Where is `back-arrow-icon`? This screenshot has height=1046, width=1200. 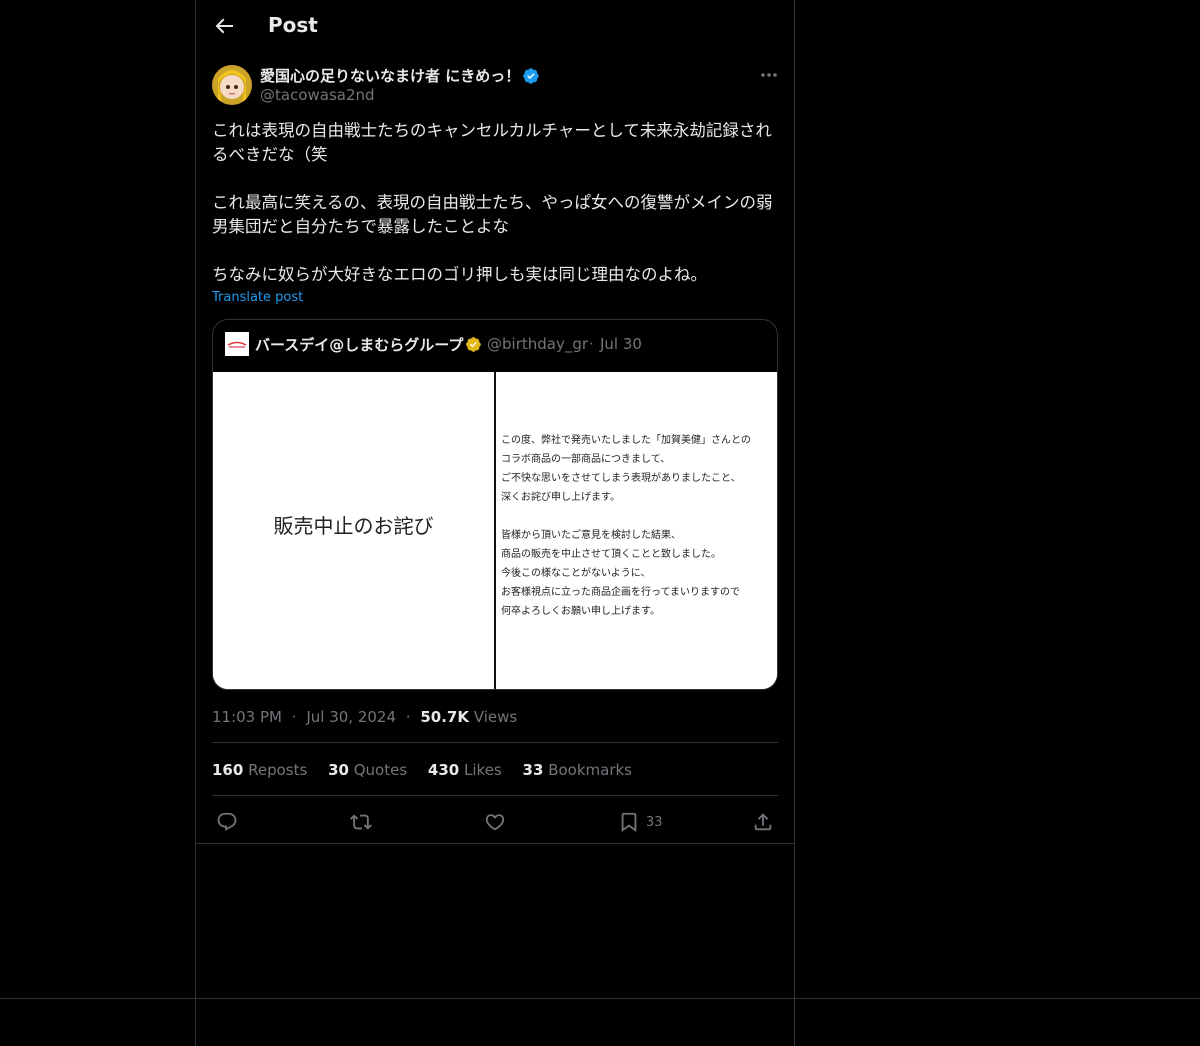
back-arrow-icon is located at coordinates (224, 26).